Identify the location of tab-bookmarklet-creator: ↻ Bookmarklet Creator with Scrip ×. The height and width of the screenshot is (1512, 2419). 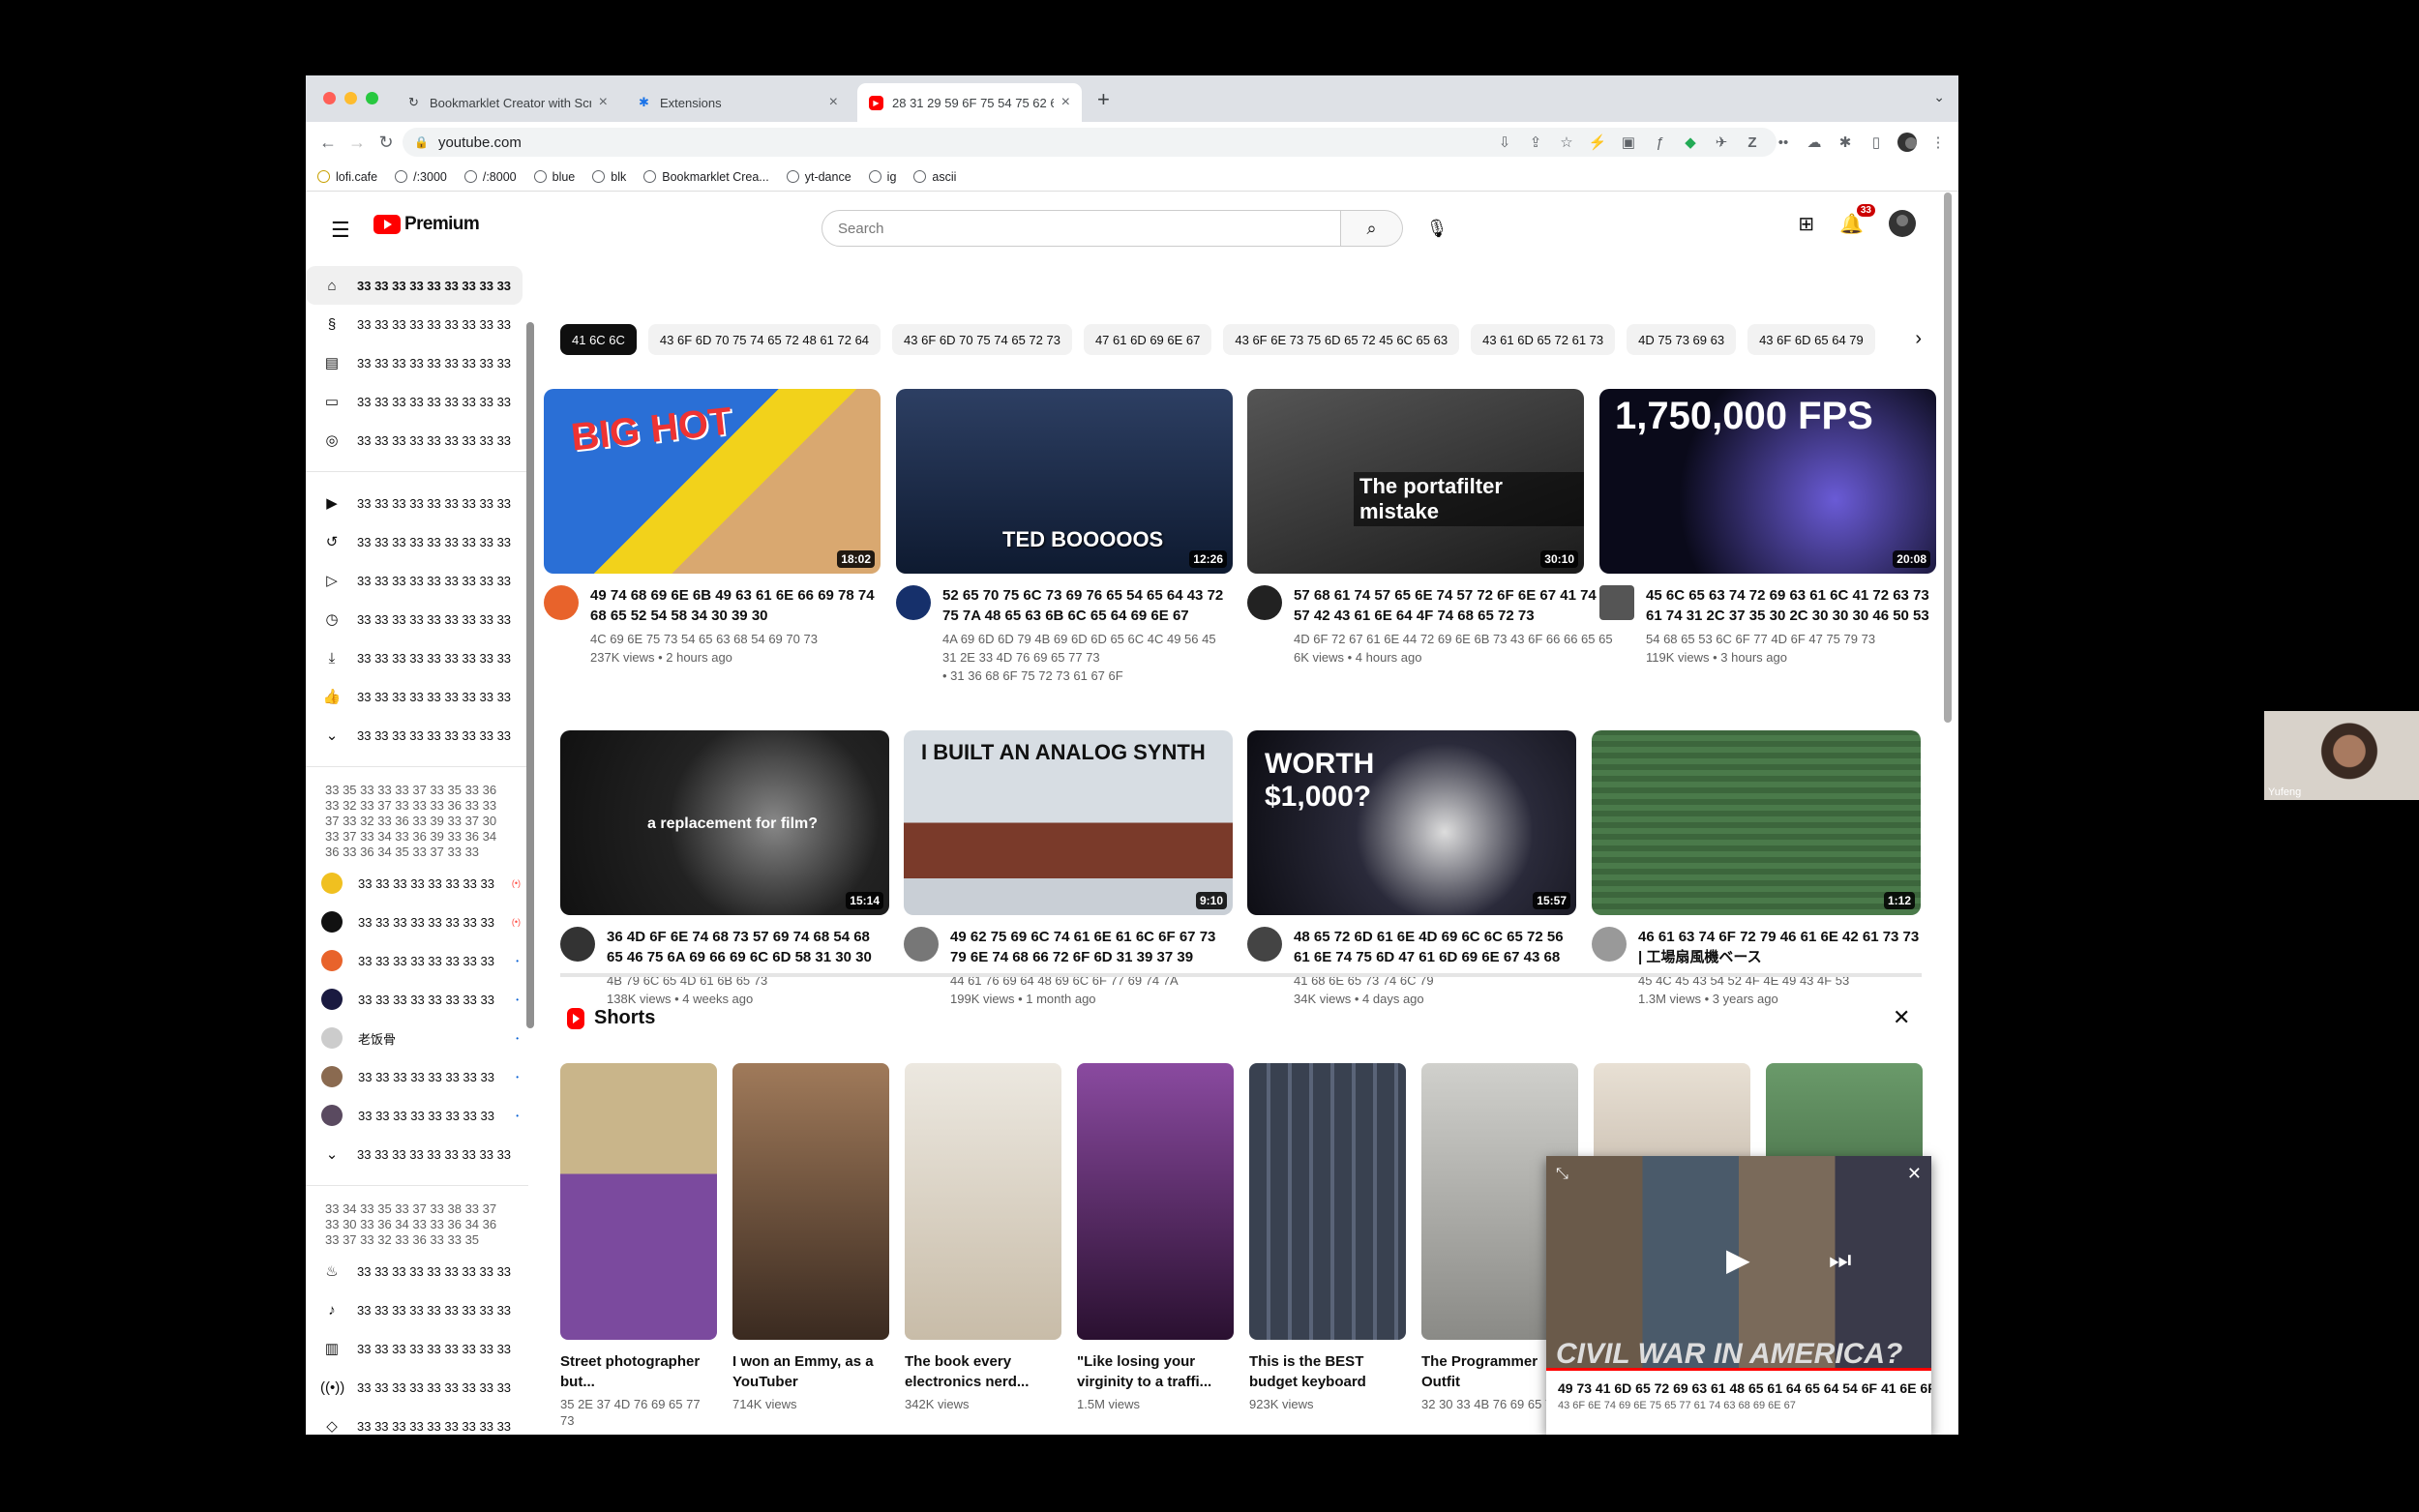
(507, 103).